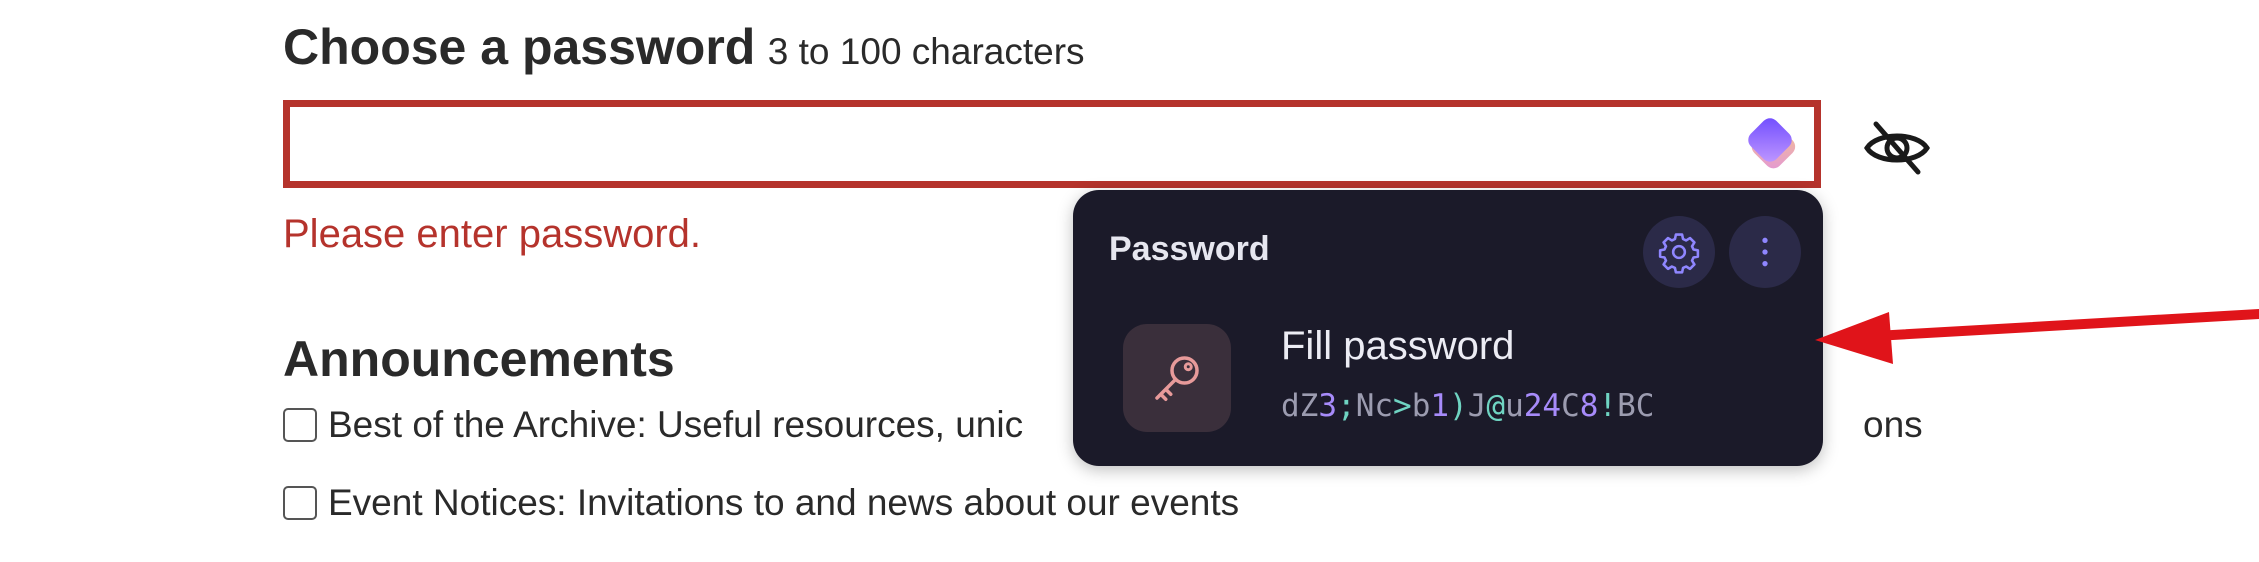 The height and width of the screenshot is (562, 2259). I want to click on password-input, so click(1052, 144).